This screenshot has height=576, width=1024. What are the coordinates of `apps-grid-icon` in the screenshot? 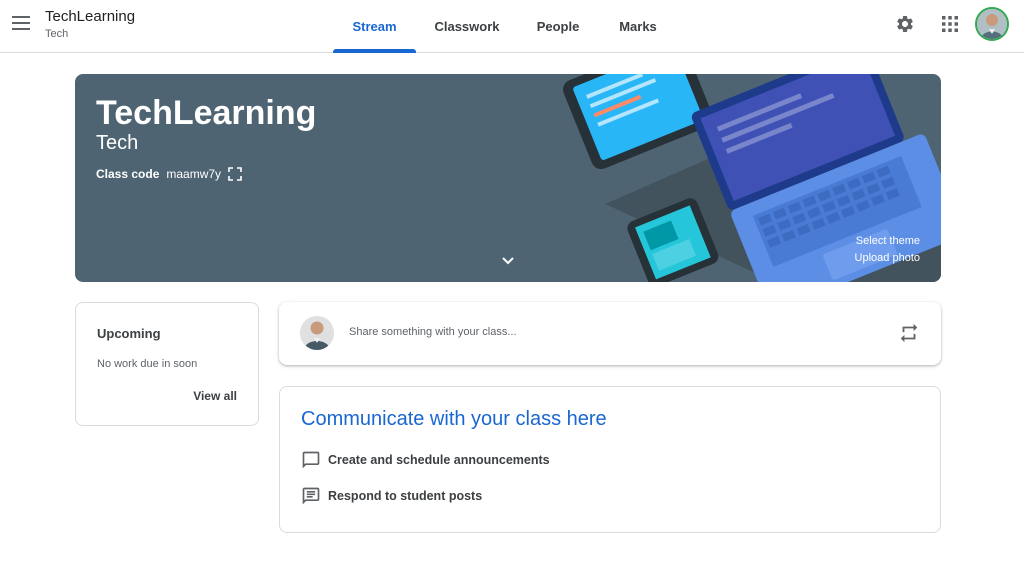 It's located at (950, 24).